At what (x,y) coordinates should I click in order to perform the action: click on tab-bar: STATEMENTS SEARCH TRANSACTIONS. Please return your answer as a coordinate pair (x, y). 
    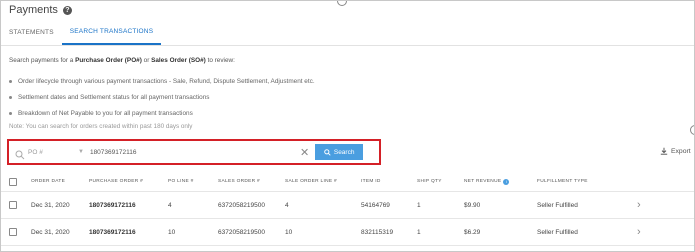
    Looking at the image, I should click on (347, 32).